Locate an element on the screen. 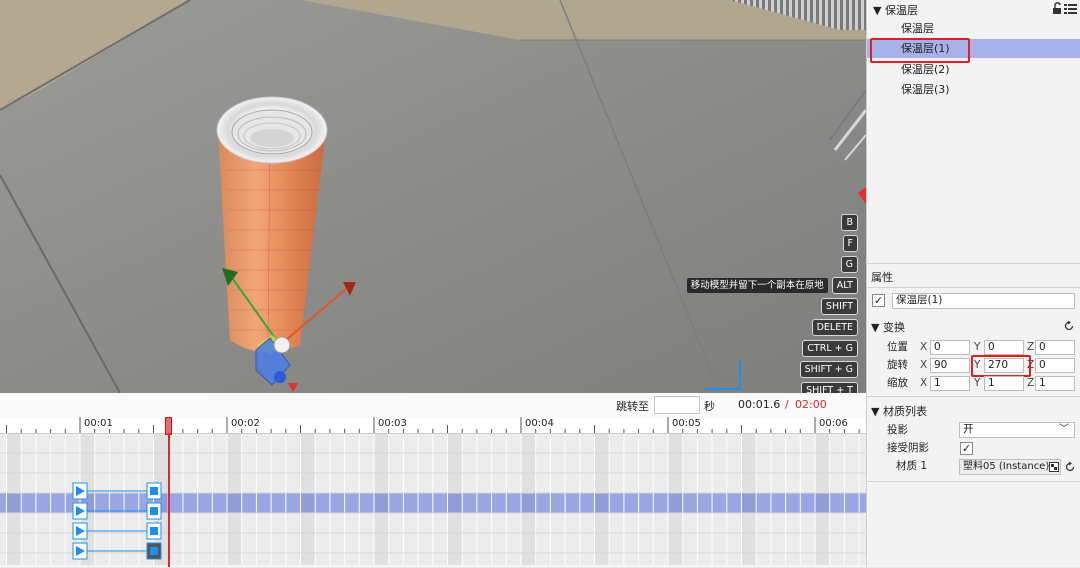 The height and width of the screenshot is (568, 1080). transform-title: 变换 is located at coordinates (893, 327).